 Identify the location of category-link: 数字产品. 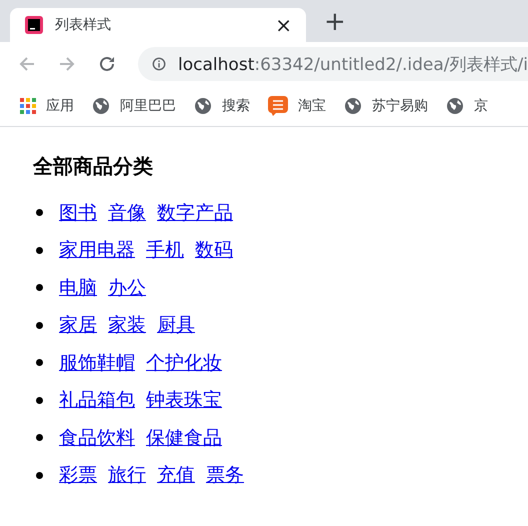
(195, 213).